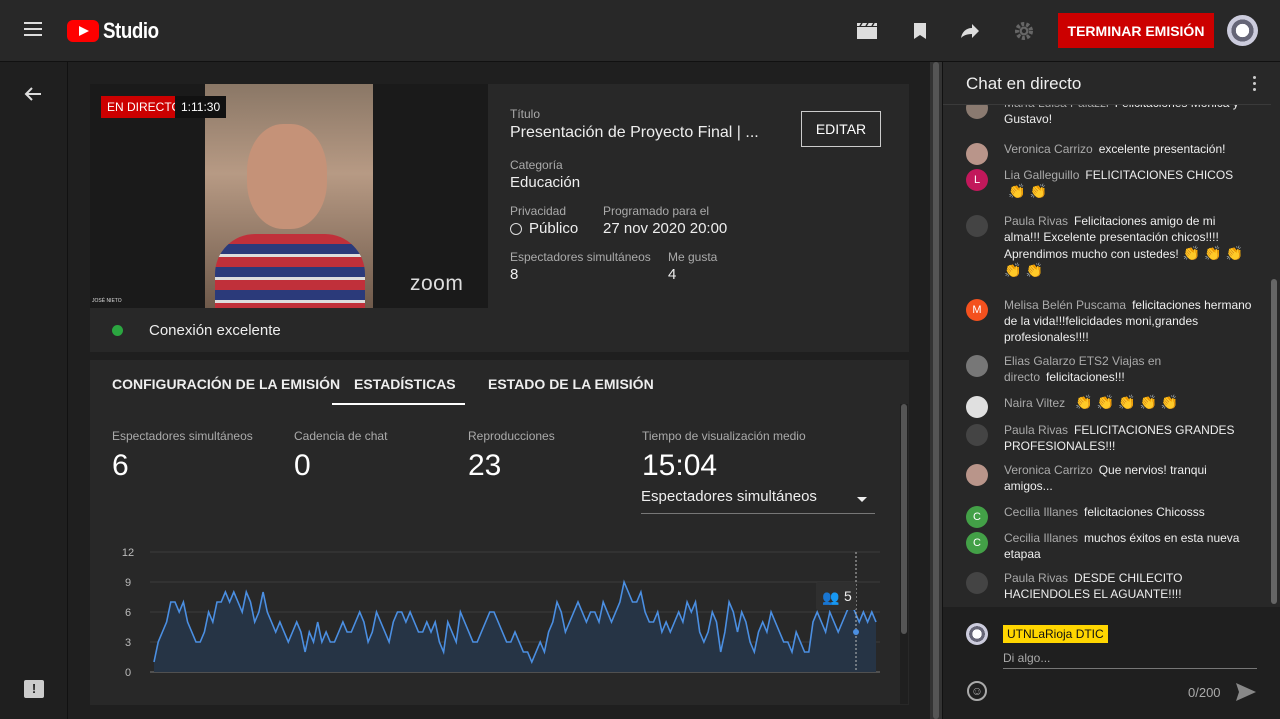 The image size is (1280, 719). Describe the element at coordinates (665, 228) in the screenshot. I see `scheduled-value: 27 nov 2020 20:00` at that location.